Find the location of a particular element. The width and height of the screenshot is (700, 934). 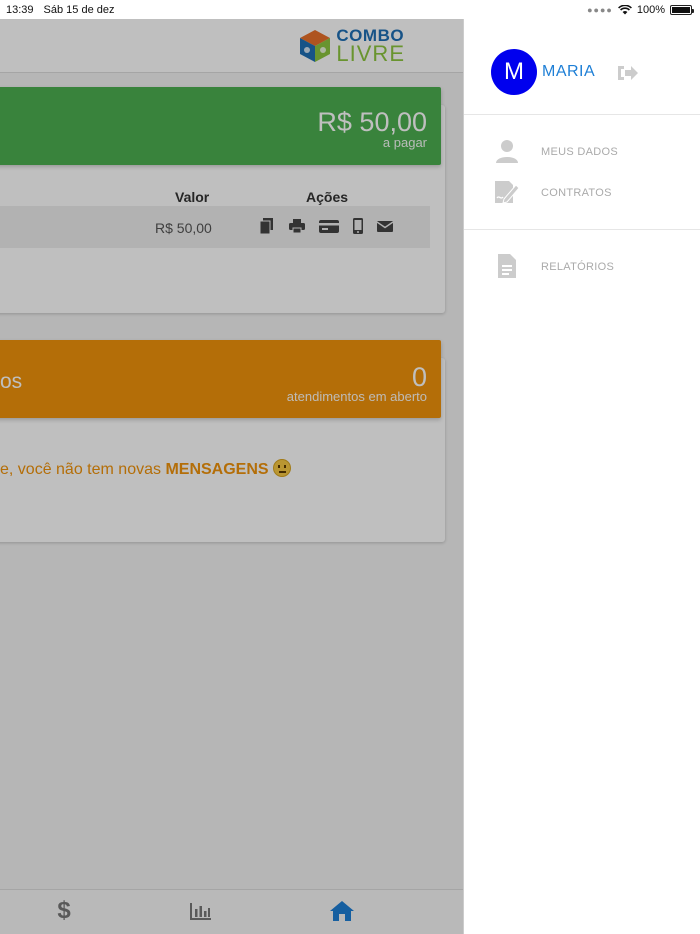

menu-item-meus-dados: MEUS DADOS is located at coordinates (582, 152).